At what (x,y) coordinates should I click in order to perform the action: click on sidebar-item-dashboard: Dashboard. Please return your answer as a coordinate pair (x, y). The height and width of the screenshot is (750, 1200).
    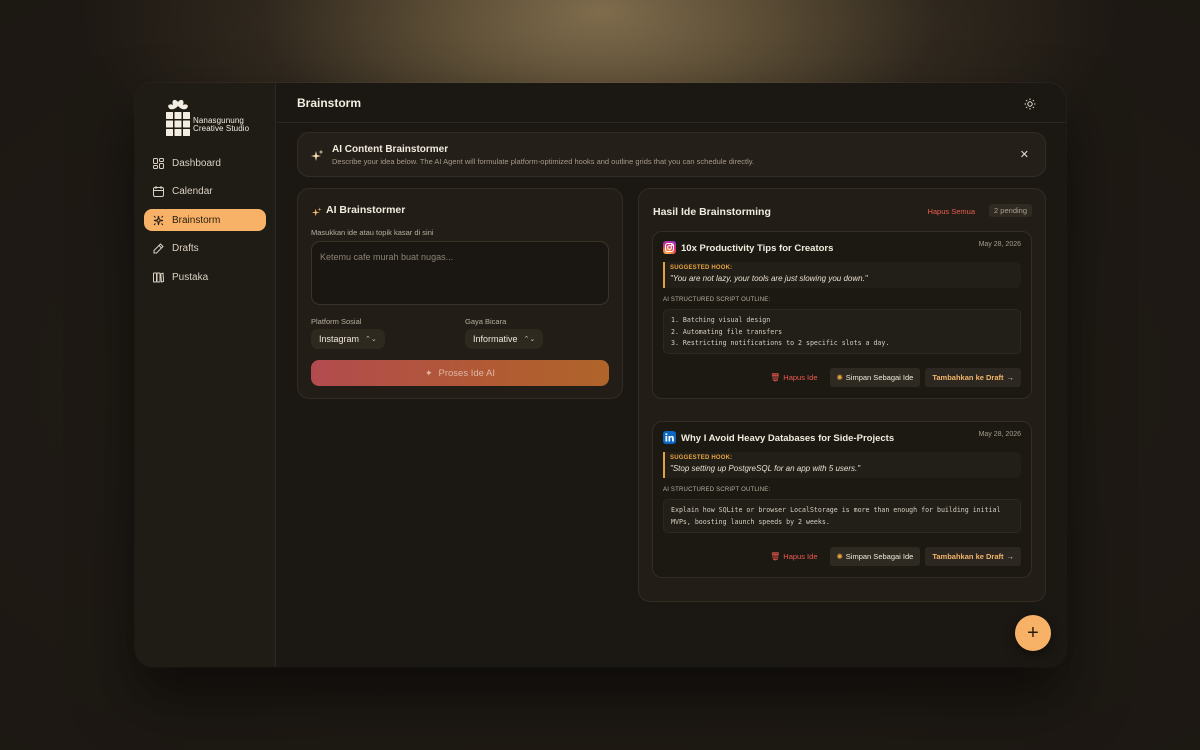
    Looking at the image, I should click on (205, 163).